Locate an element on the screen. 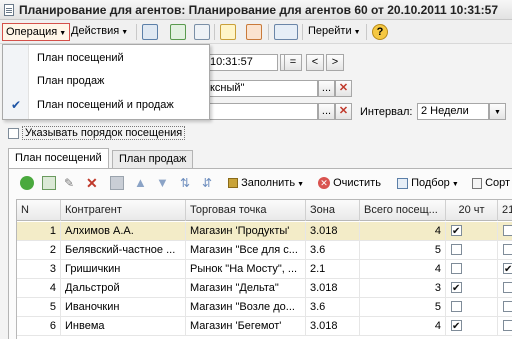 Image resolution: width=512 pixels, height=339 pixels. post-document-icon is located at coordinates (150, 32).